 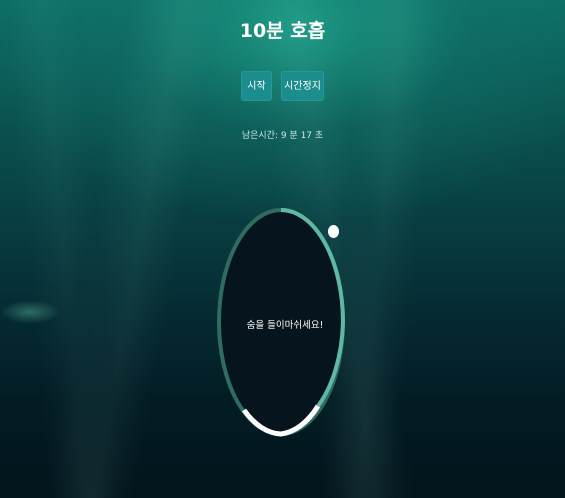 I want to click on page-title: 10분 호흡, so click(x=282, y=31).